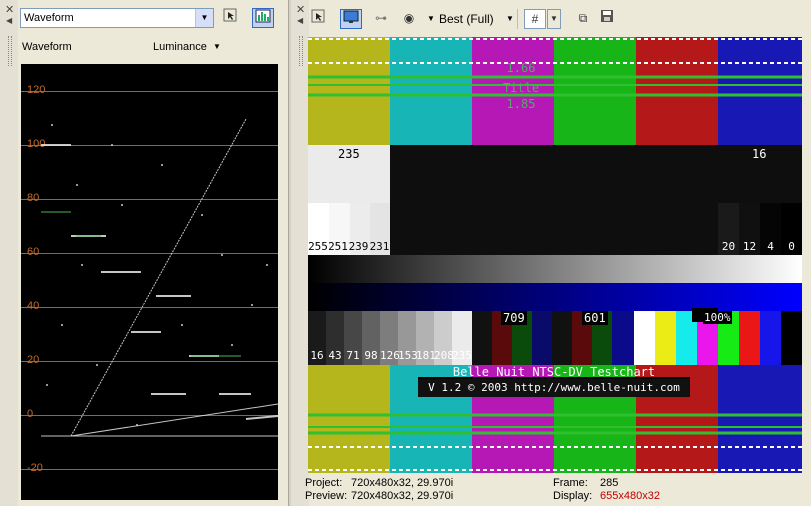 Image resolution: width=811 pixels, height=506 pixels. Describe the element at coordinates (555, 91) in the screenshot. I see `top-color-bars` at that location.